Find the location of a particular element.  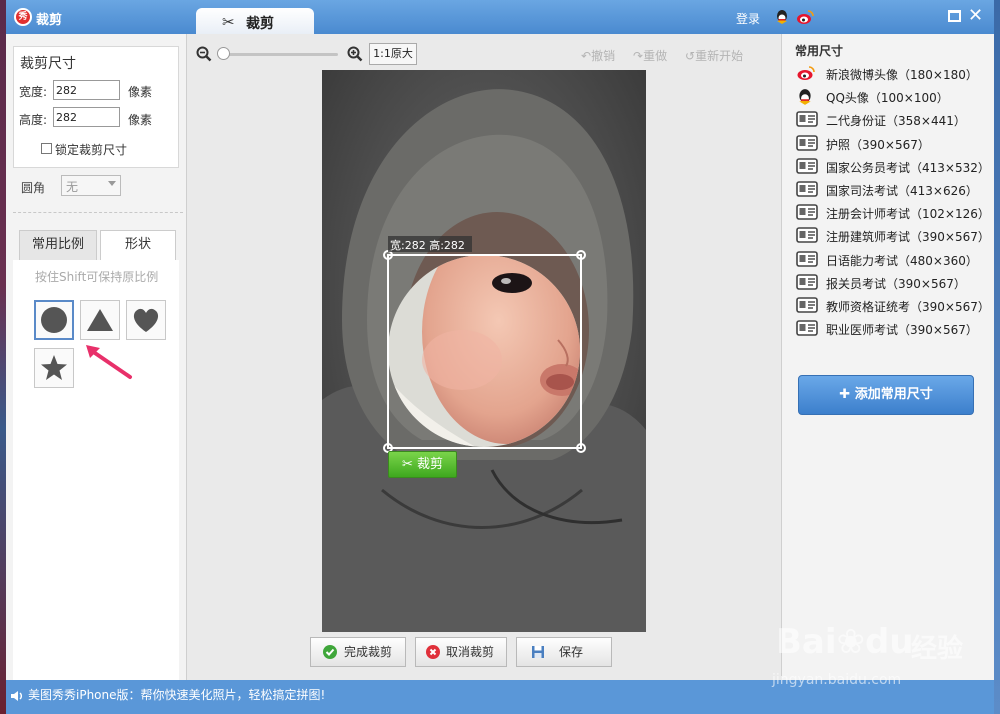

undo-label: 撤销 is located at coordinates (603, 56).